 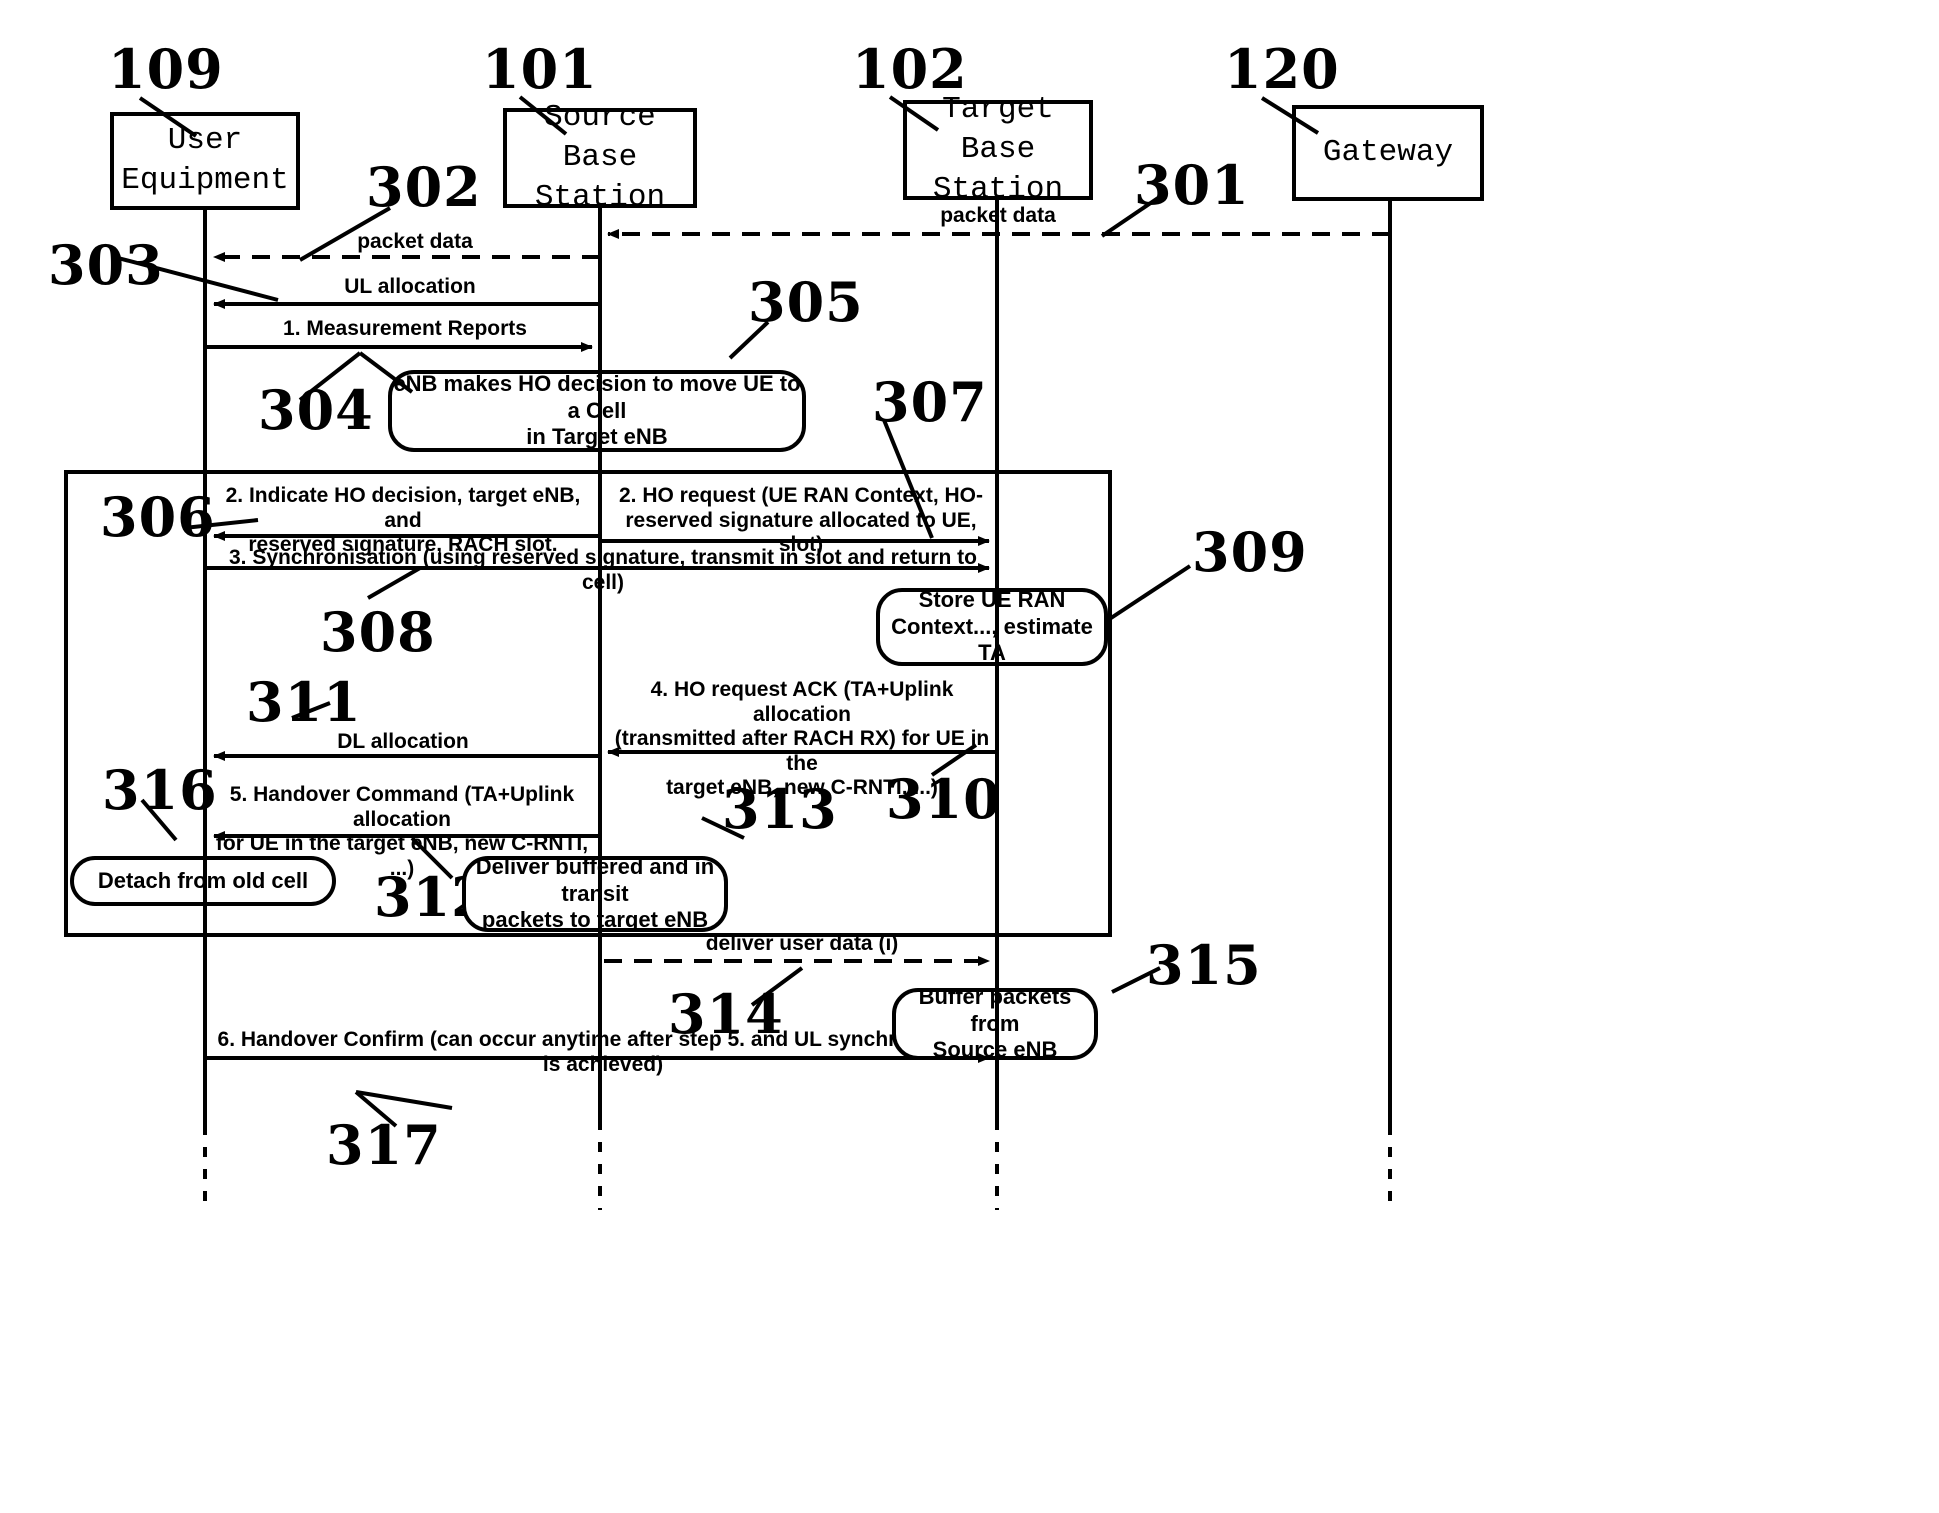 What do you see at coordinates (1282, 69) in the screenshot?
I see `ref-numeral-120: 120` at bounding box center [1282, 69].